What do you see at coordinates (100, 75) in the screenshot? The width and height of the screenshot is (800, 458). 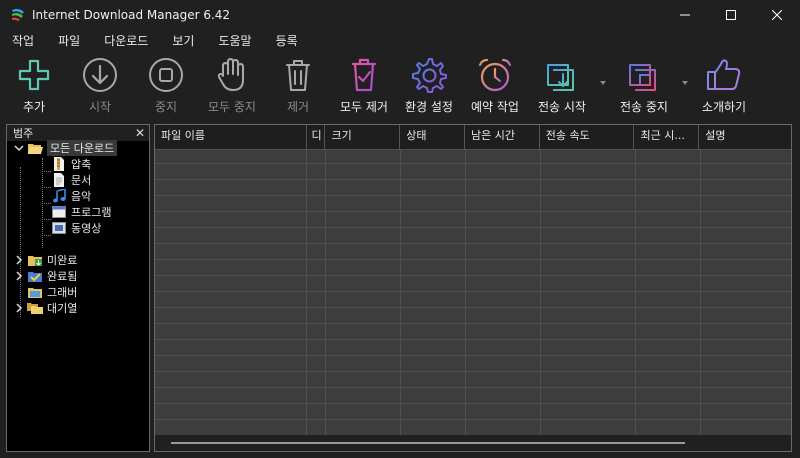 I see `download-arrow-icon` at bounding box center [100, 75].